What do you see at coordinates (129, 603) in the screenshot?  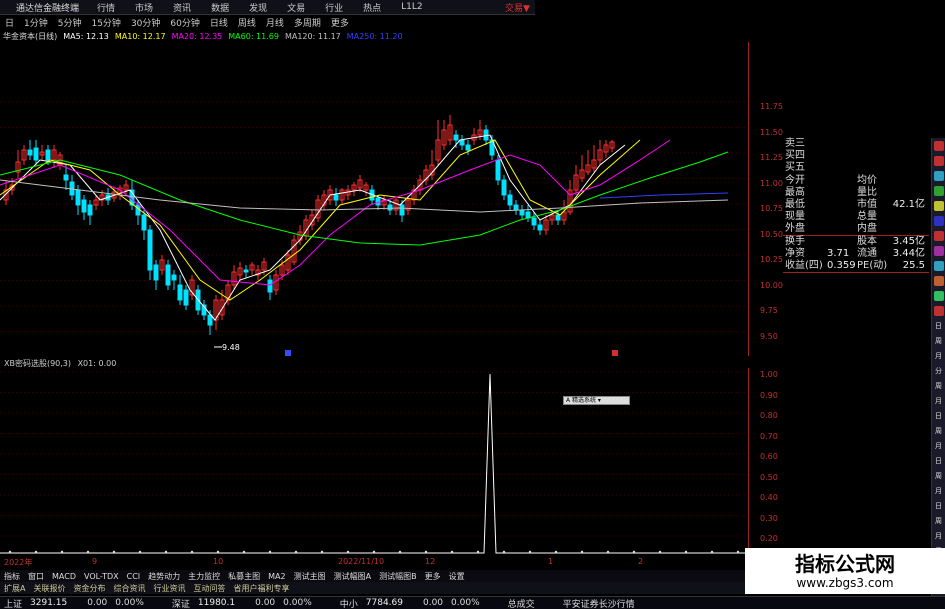 I see `index-pct: 0.00%` at bounding box center [129, 603].